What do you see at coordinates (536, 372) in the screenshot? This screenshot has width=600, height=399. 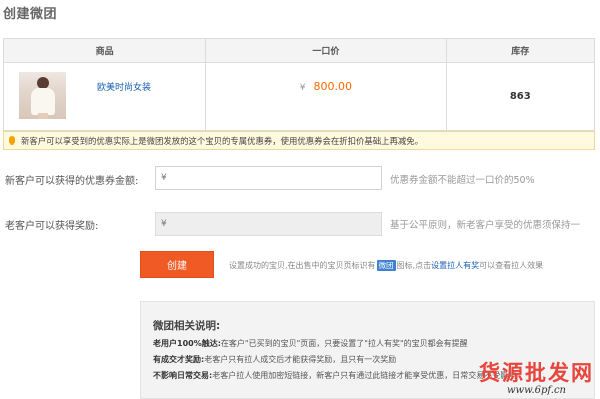 I see `watermark-text: 货源批发网` at bounding box center [536, 372].